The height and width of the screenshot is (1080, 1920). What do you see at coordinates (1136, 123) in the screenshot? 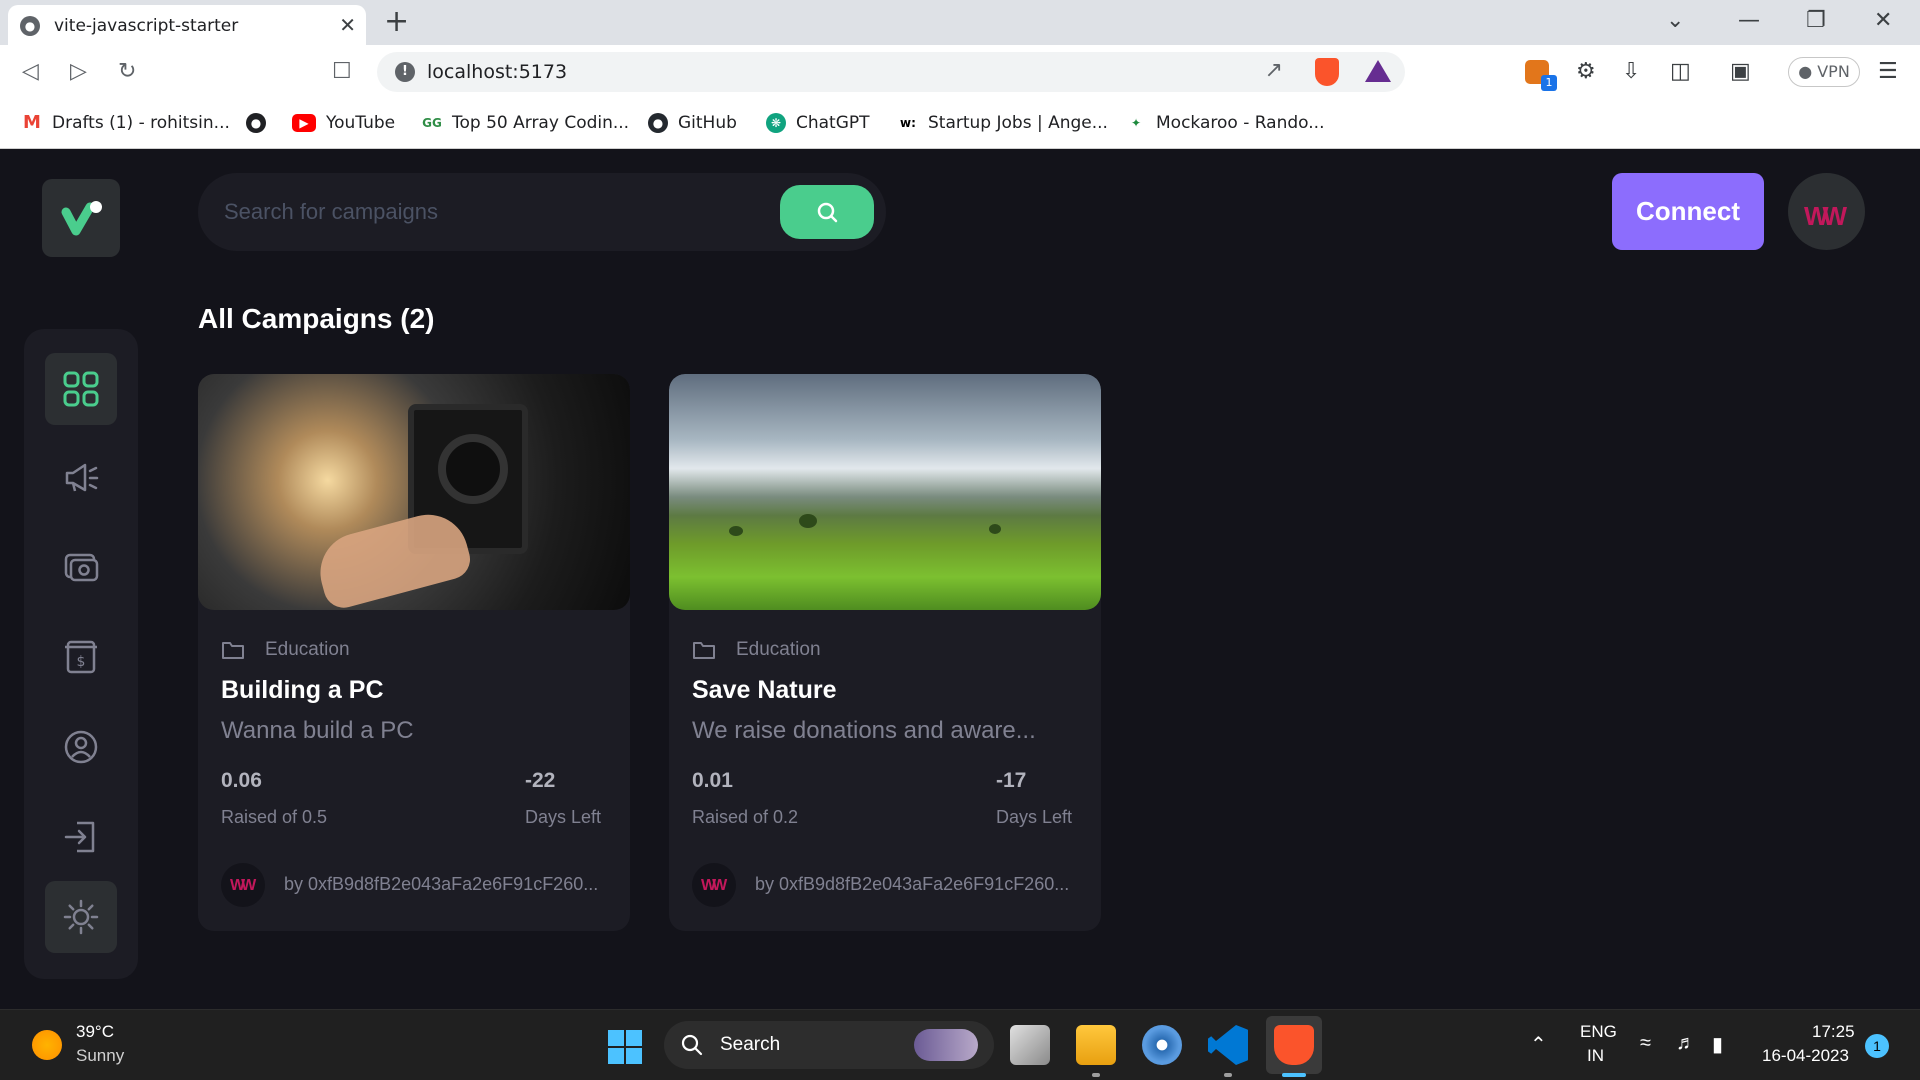
I see `mockaroo-icon: ✦` at bounding box center [1136, 123].